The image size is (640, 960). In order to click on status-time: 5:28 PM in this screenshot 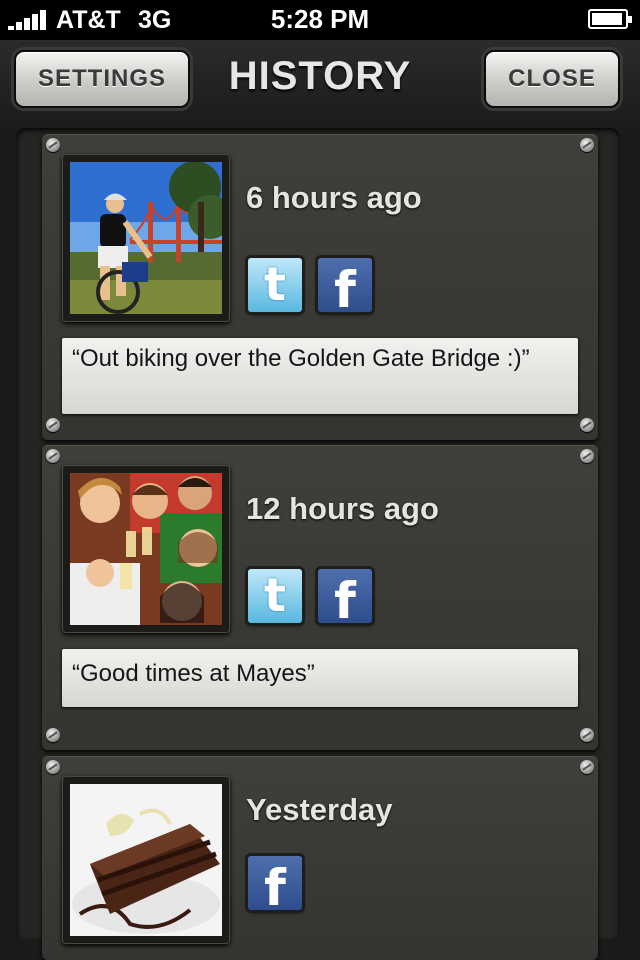, I will do `click(320, 19)`.